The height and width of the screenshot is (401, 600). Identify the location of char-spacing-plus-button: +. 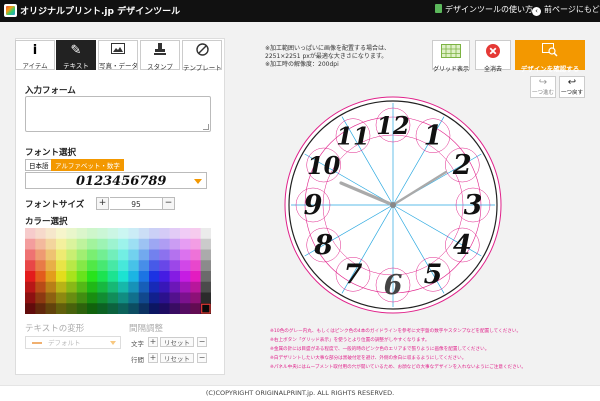
(153, 342).